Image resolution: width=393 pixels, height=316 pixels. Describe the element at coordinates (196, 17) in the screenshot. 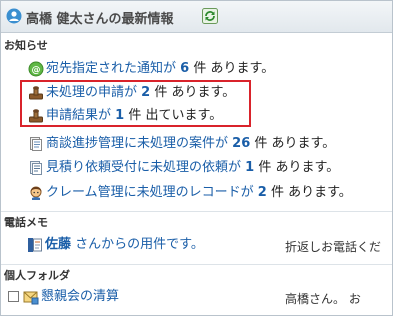

I see `panel-header: 高橋 健太さんの最新情報` at that location.